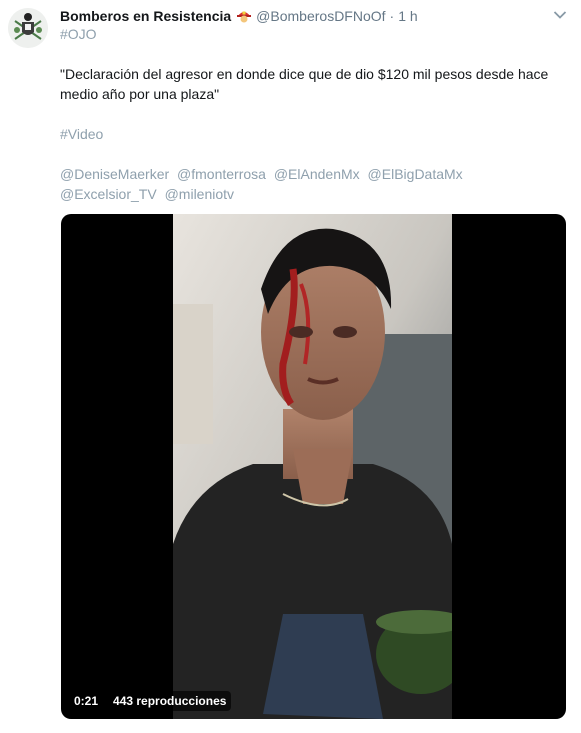 The image size is (581, 733). Describe the element at coordinates (317, 174) in the screenshot. I see `mention-link: @ElAndenMx` at that location.